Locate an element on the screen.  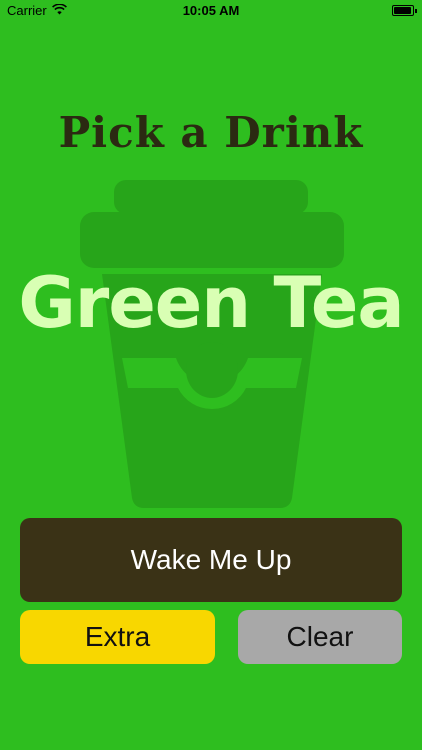
wake-me-up-button: Wake Me Up is located at coordinates (211, 560).